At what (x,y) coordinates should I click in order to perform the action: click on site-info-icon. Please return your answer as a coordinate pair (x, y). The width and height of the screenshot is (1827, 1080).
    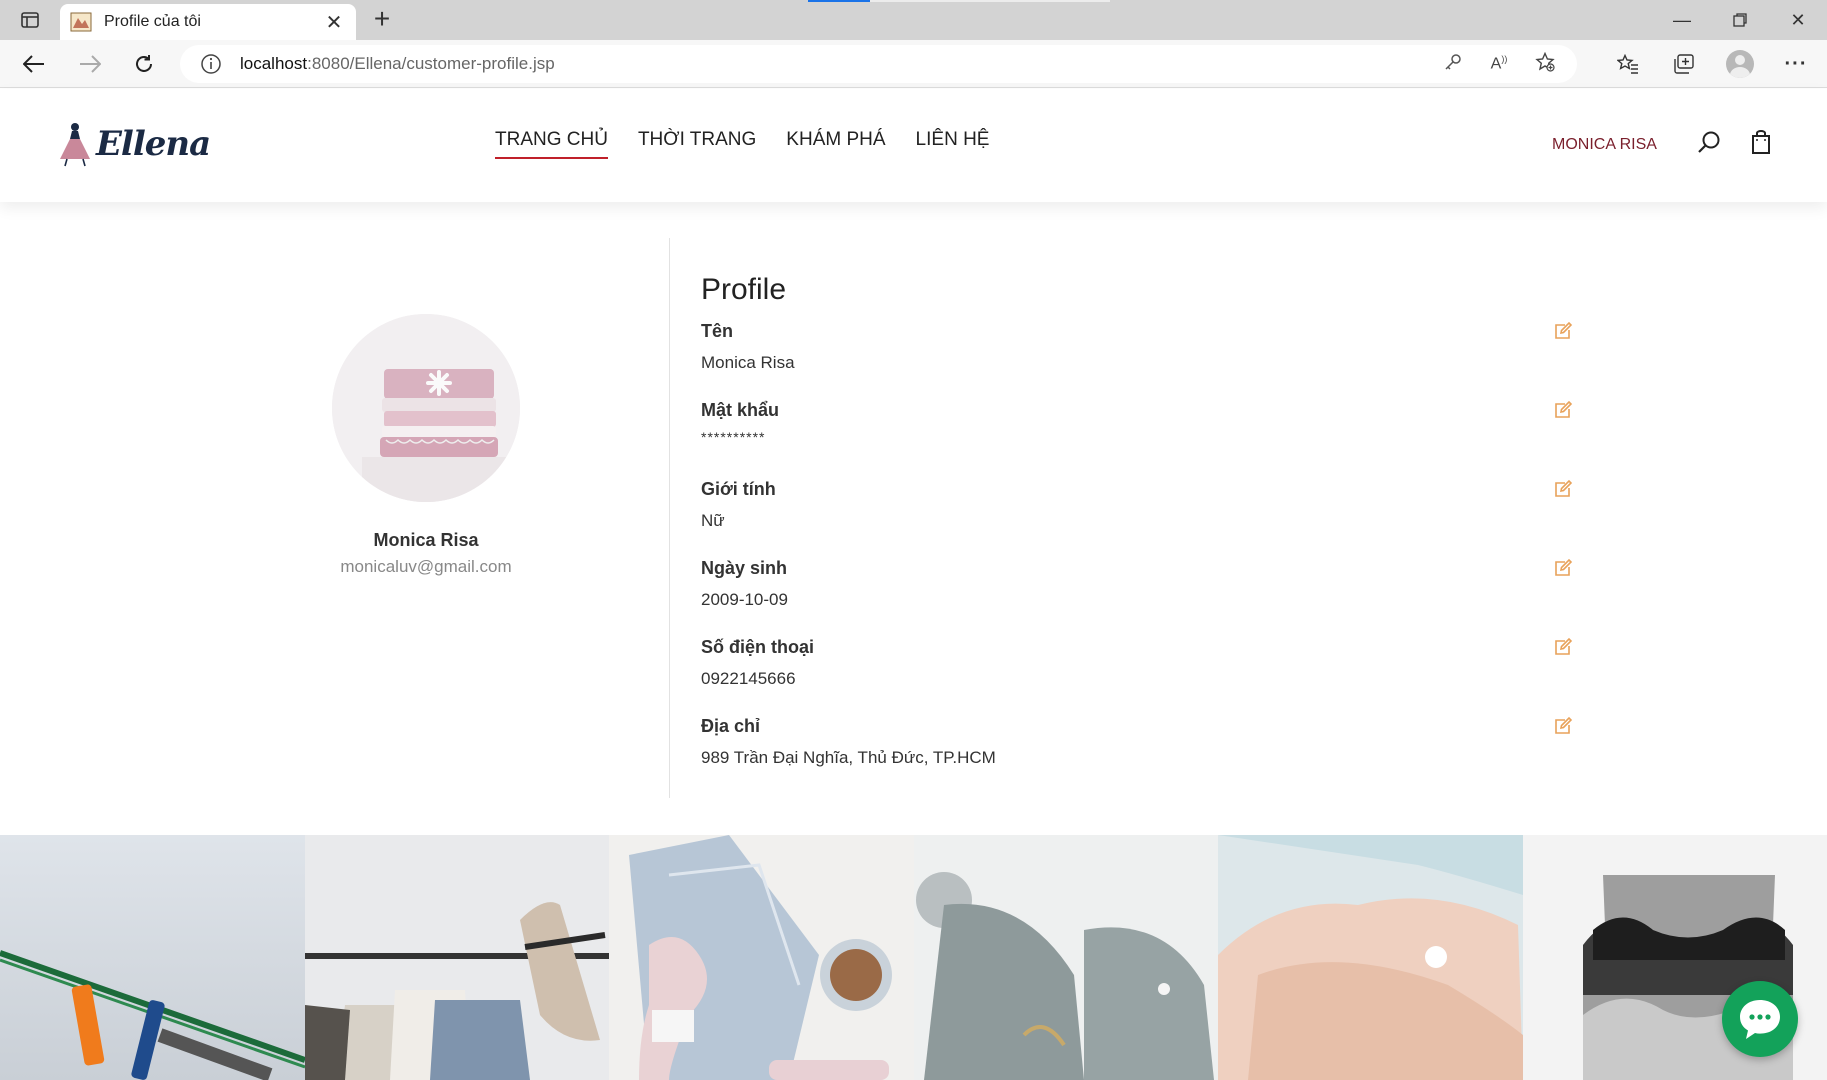
    Looking at the image, I should click on (211, 64).